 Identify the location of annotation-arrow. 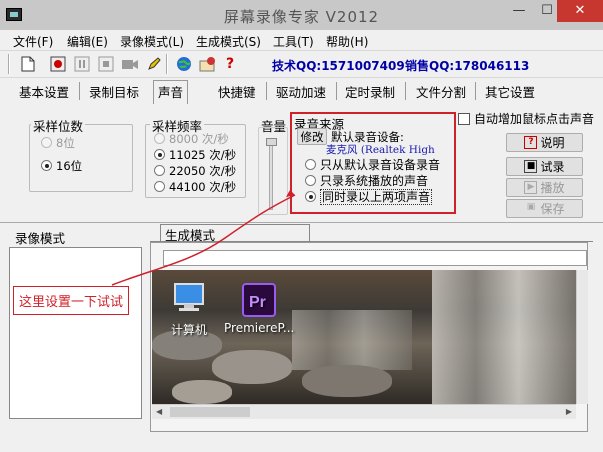
(203, 238).